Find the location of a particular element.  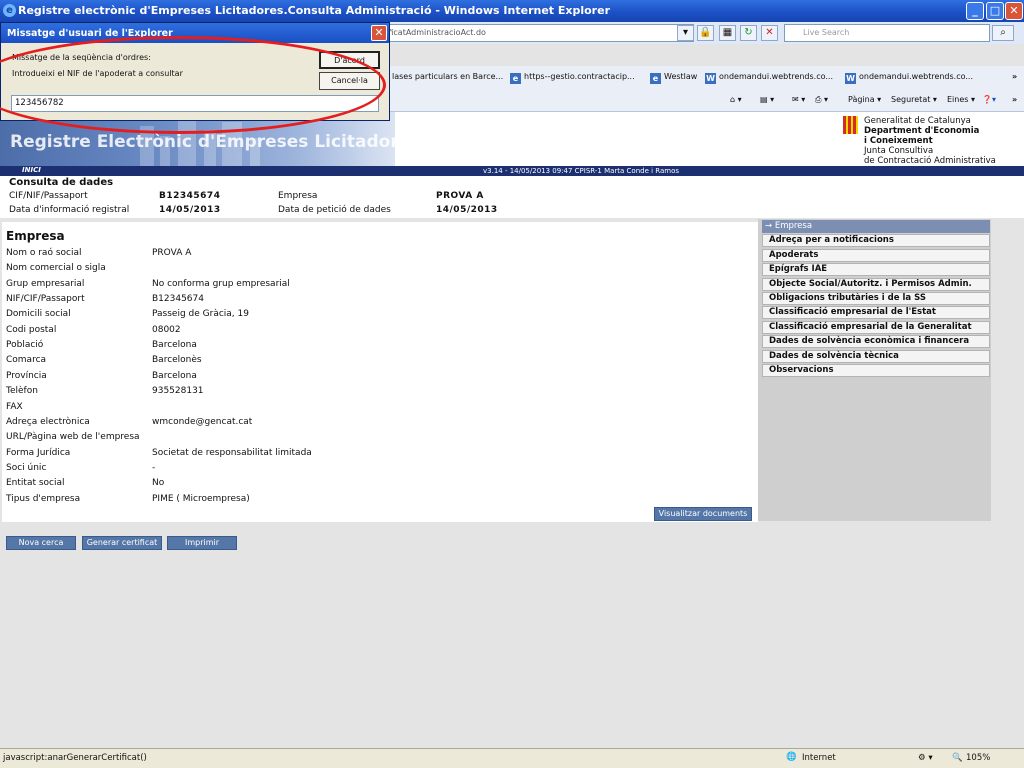

print-button: Imprimir is located at coordinates (202, 543).